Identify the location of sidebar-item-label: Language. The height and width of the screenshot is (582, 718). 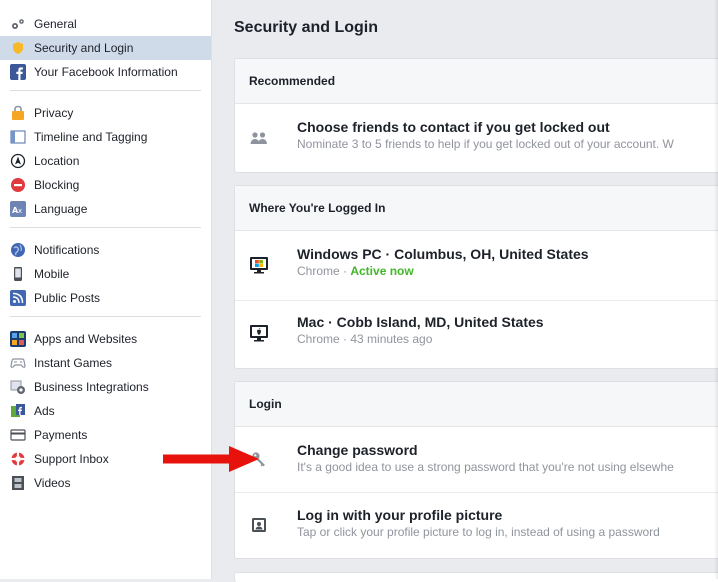
(61, 209).